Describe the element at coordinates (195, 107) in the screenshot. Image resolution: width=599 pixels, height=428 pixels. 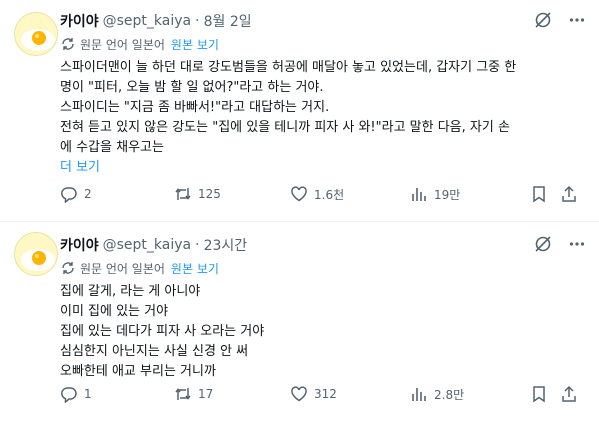
I see `post-text-line: 스파이디는 "지금 좀 바빠서!"라고 대답하는 거지.` at that location.